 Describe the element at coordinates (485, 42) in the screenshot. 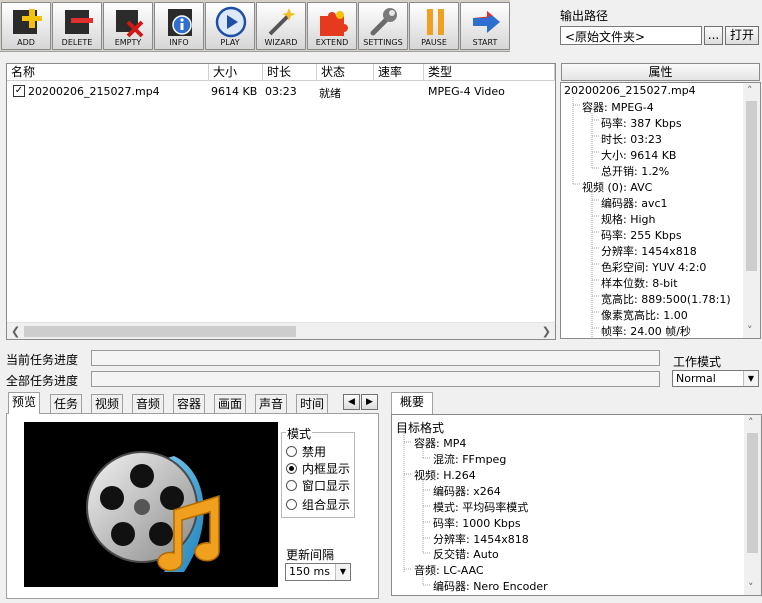

I see `start-button-label: START` at that location.